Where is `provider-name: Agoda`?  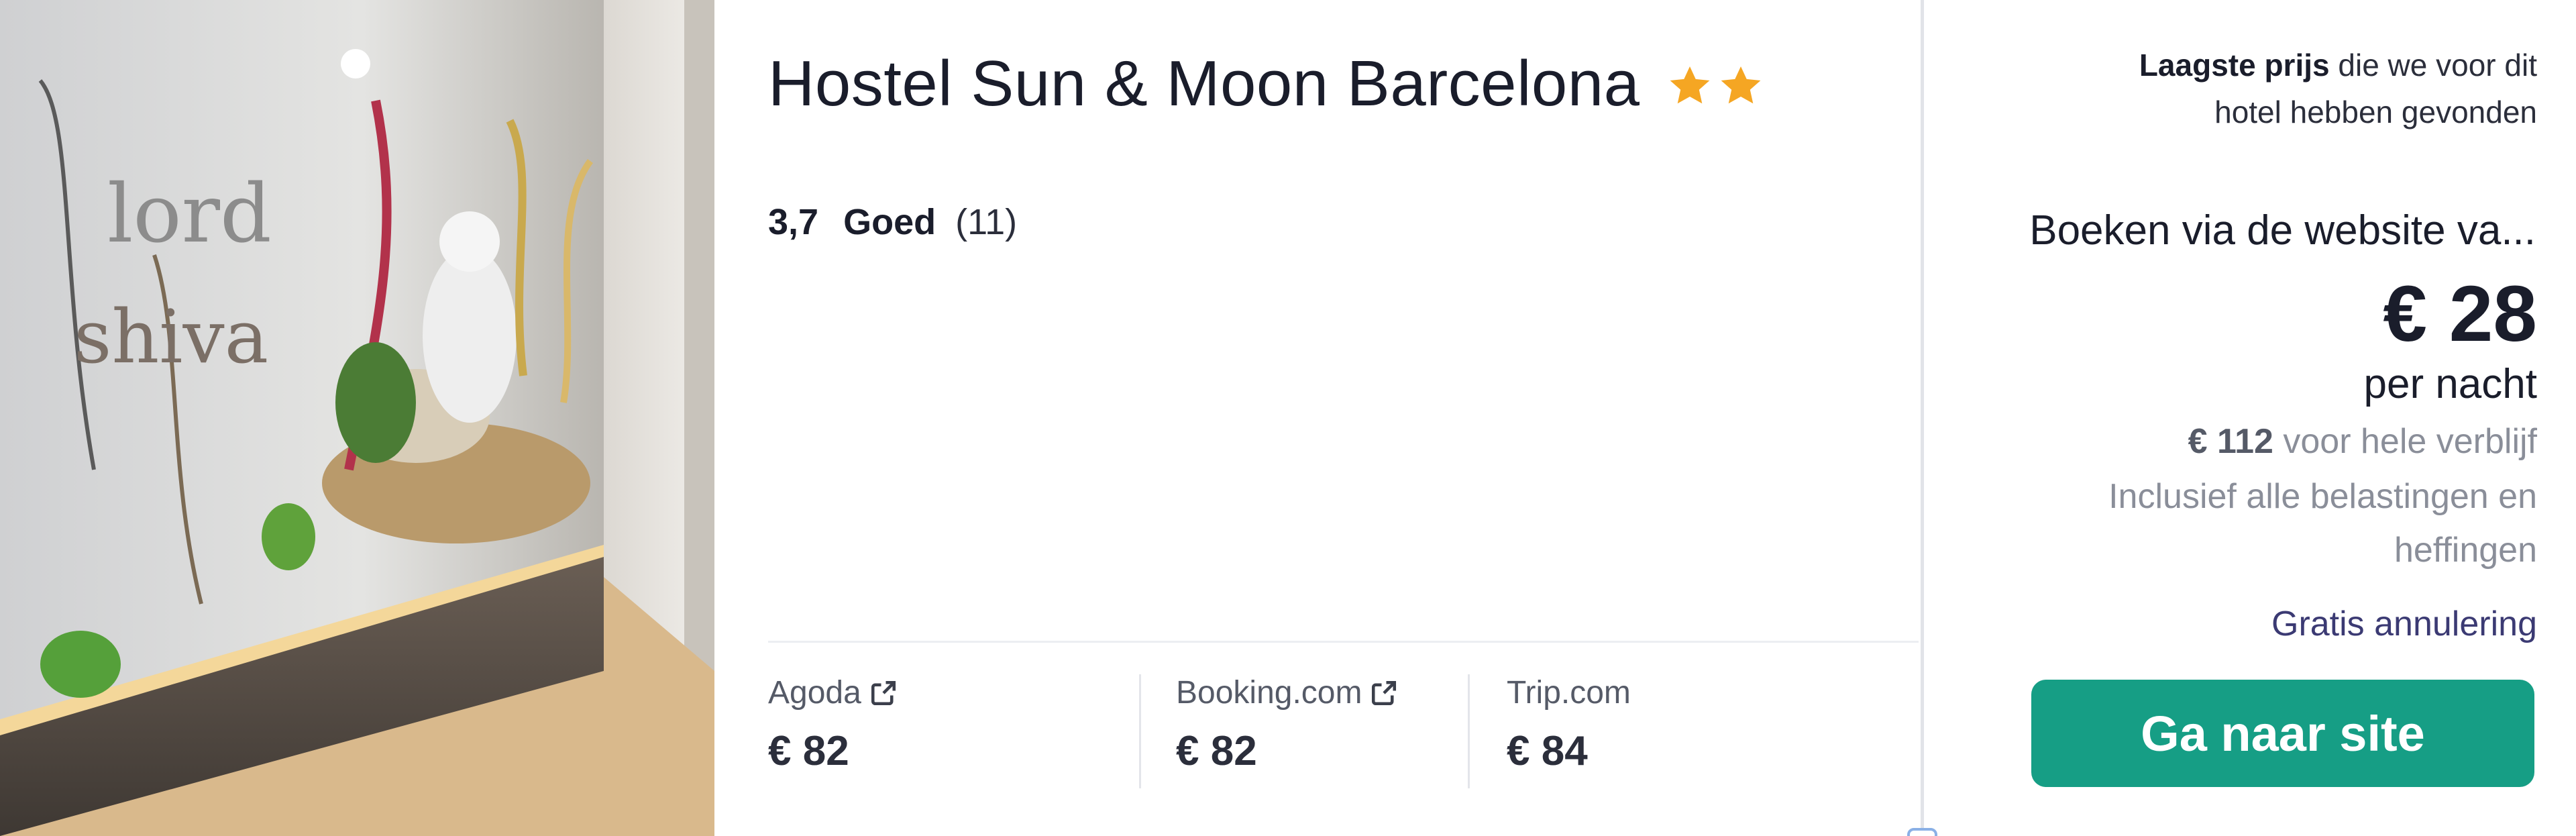 provider-name: Agoda is located at coordinates (814, 693).